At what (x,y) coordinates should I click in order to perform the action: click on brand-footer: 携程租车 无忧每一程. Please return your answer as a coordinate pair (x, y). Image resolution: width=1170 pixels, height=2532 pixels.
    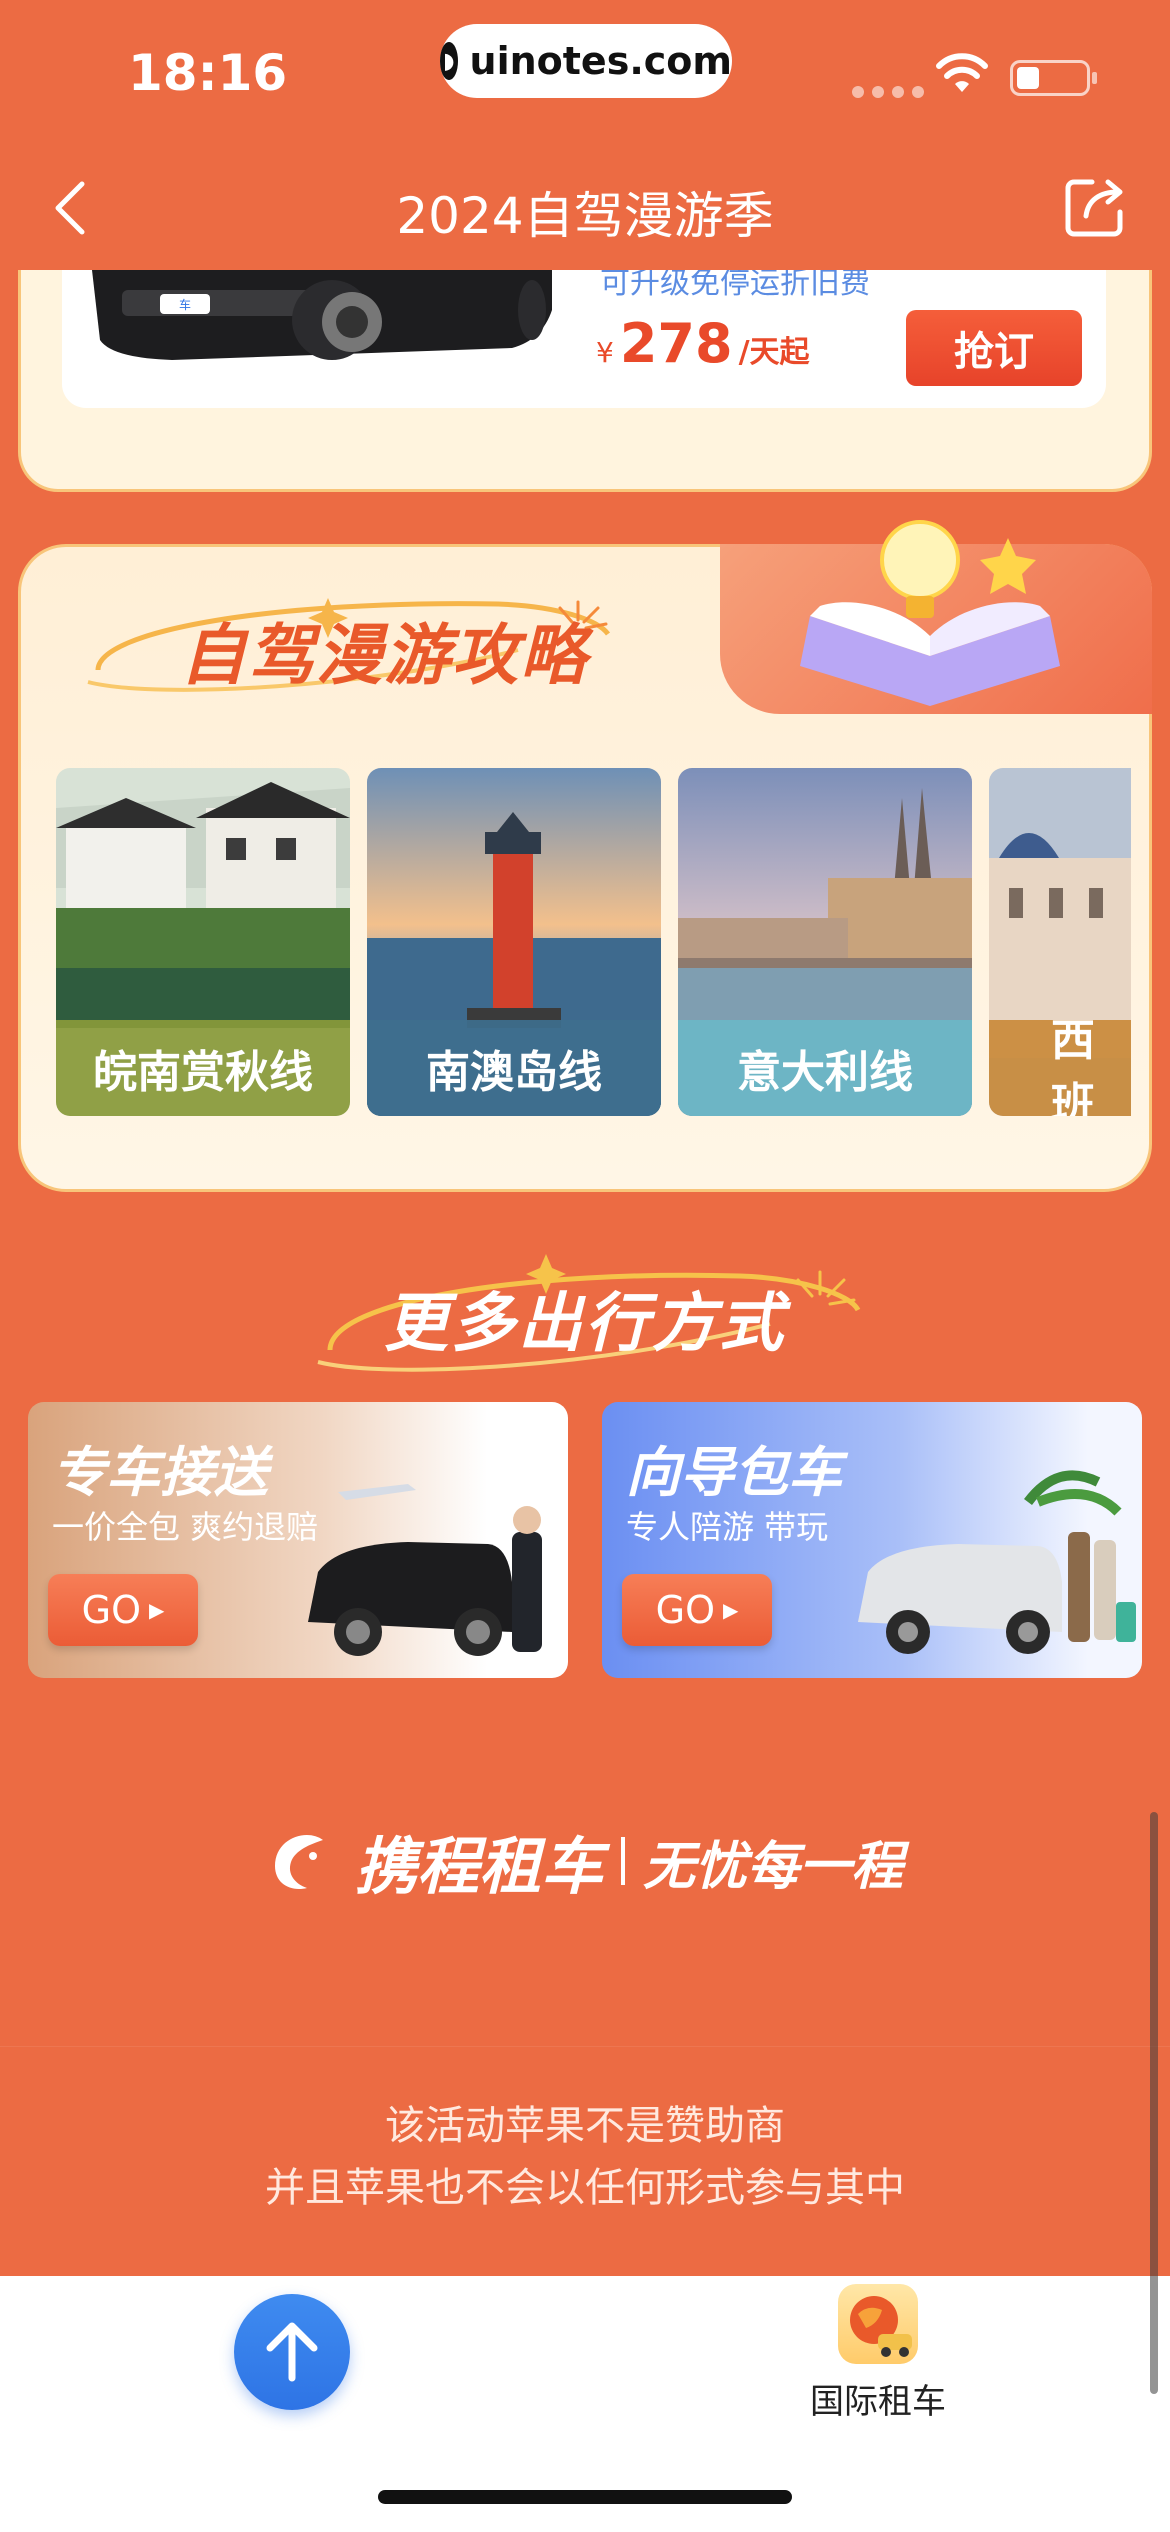
    Looking at the image, I should click on (585, 1861).